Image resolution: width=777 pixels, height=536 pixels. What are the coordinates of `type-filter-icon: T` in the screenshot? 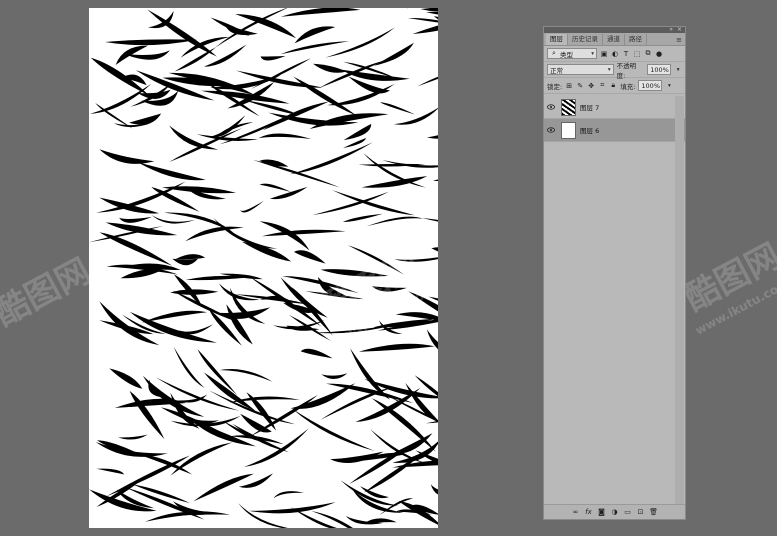 It's located at (626, 54).